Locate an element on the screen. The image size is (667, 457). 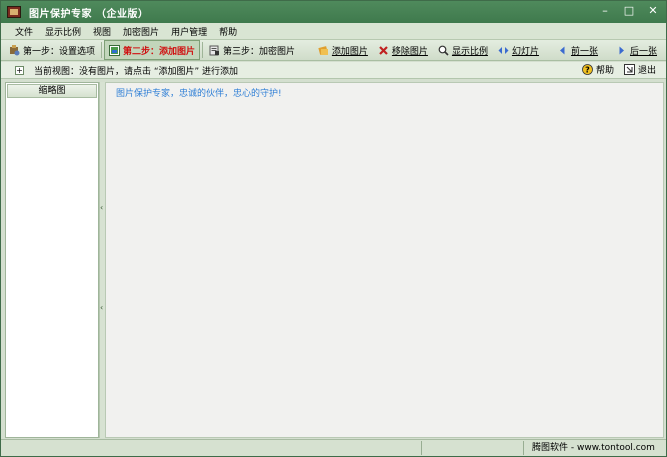
window-controls: – □ ✕ is located at coordinates (629, 11).